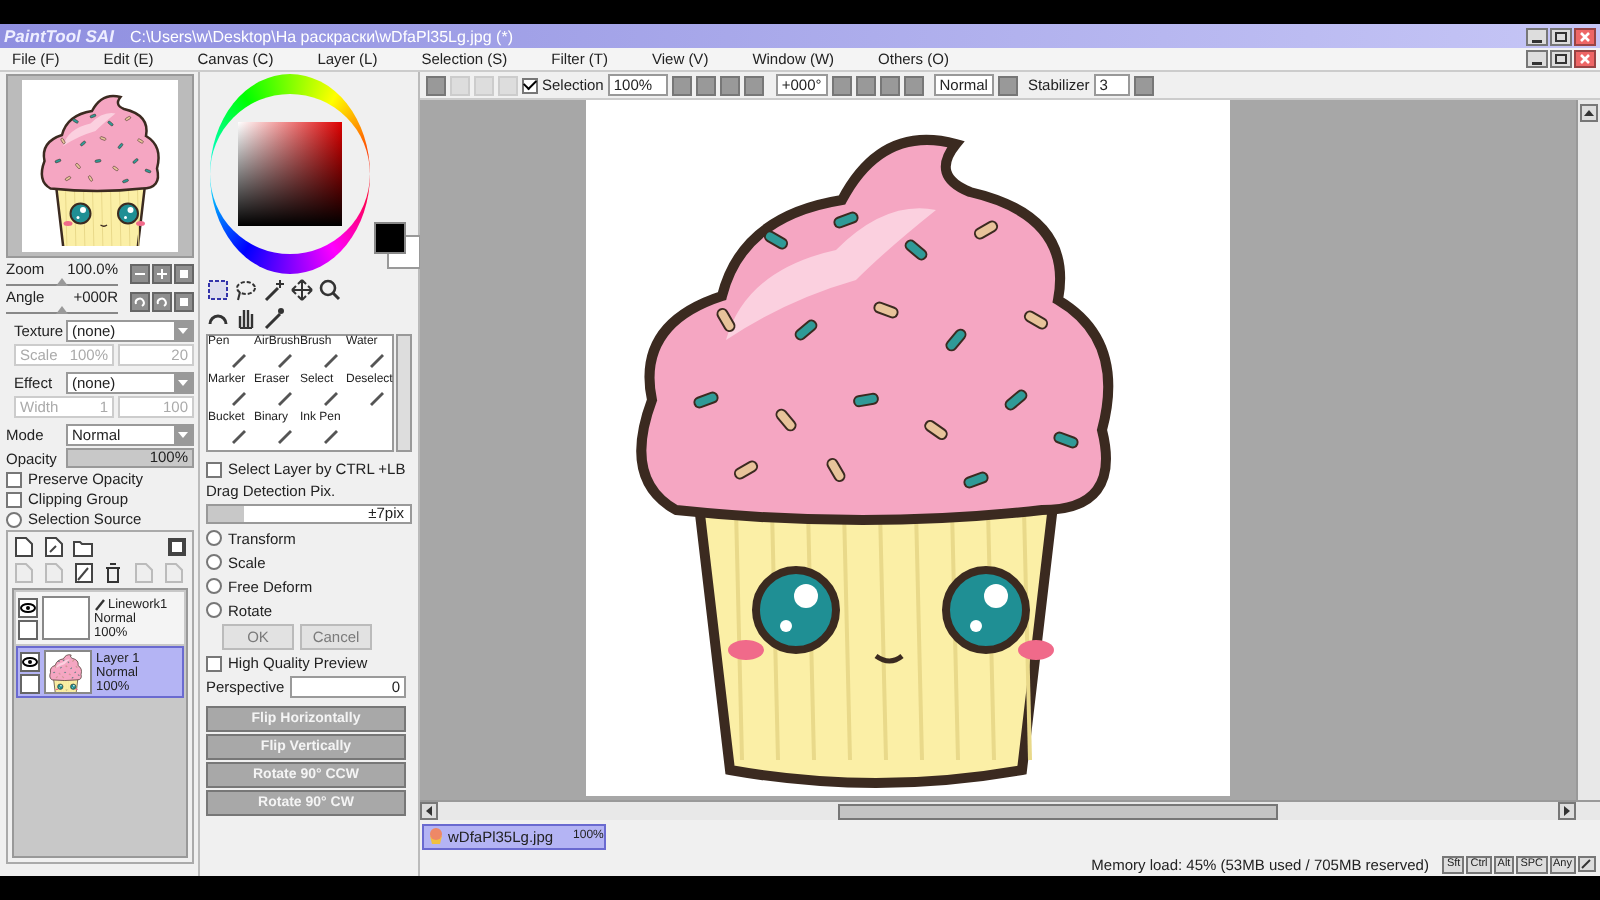 Image resolution: width=1600 pixels, height=900 pixels. What do you see at coordinates (59, 36) in the screenshot?
I see `app-logo: PaintTool SAI` at bounding box center [59, 36].